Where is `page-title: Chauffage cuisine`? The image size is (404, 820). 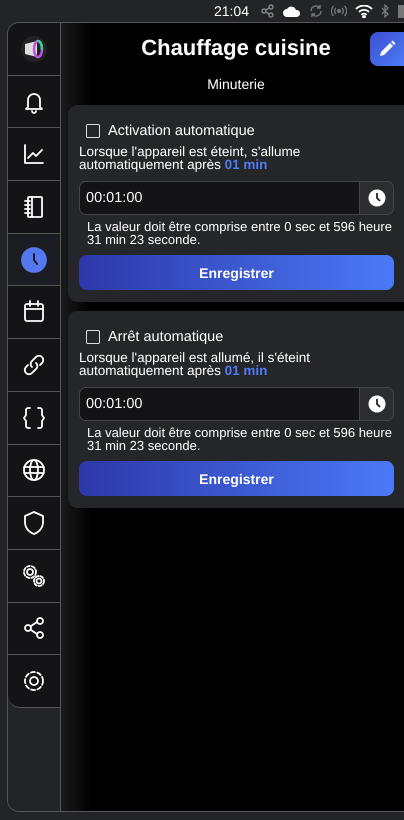
page-title: Chauffage cuisine is located at coordinates (236, 48).